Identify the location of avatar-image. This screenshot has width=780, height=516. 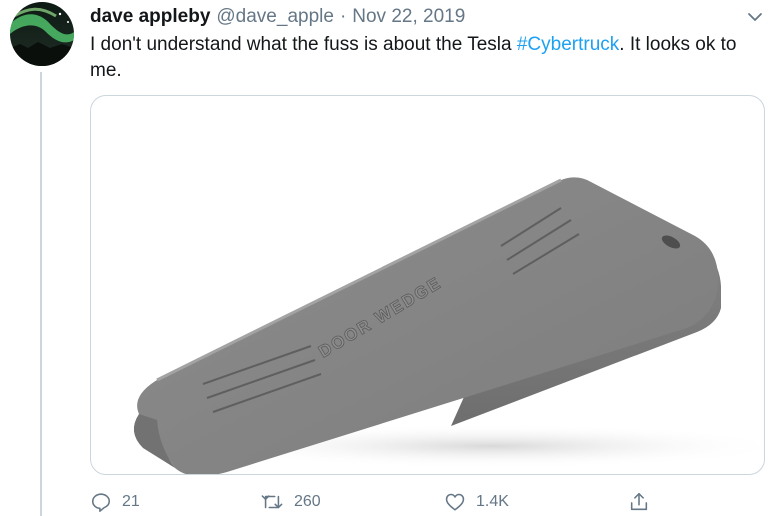
(42, 34).